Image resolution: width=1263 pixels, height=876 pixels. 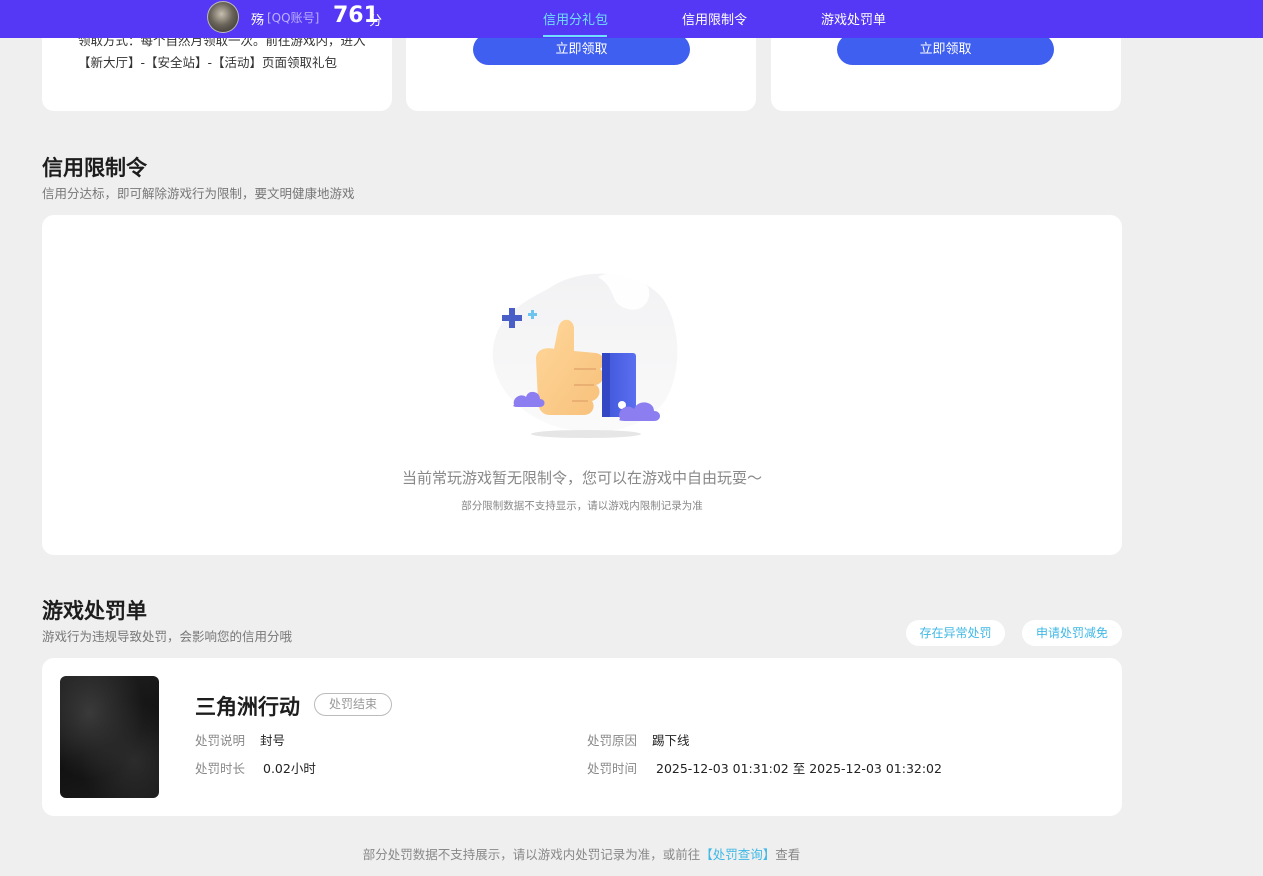 What do you see at coordinates (853, 18) in the screenshot?
I see `tab-game-penalty: 游戏处罚单` at bounding box center [853, 18].